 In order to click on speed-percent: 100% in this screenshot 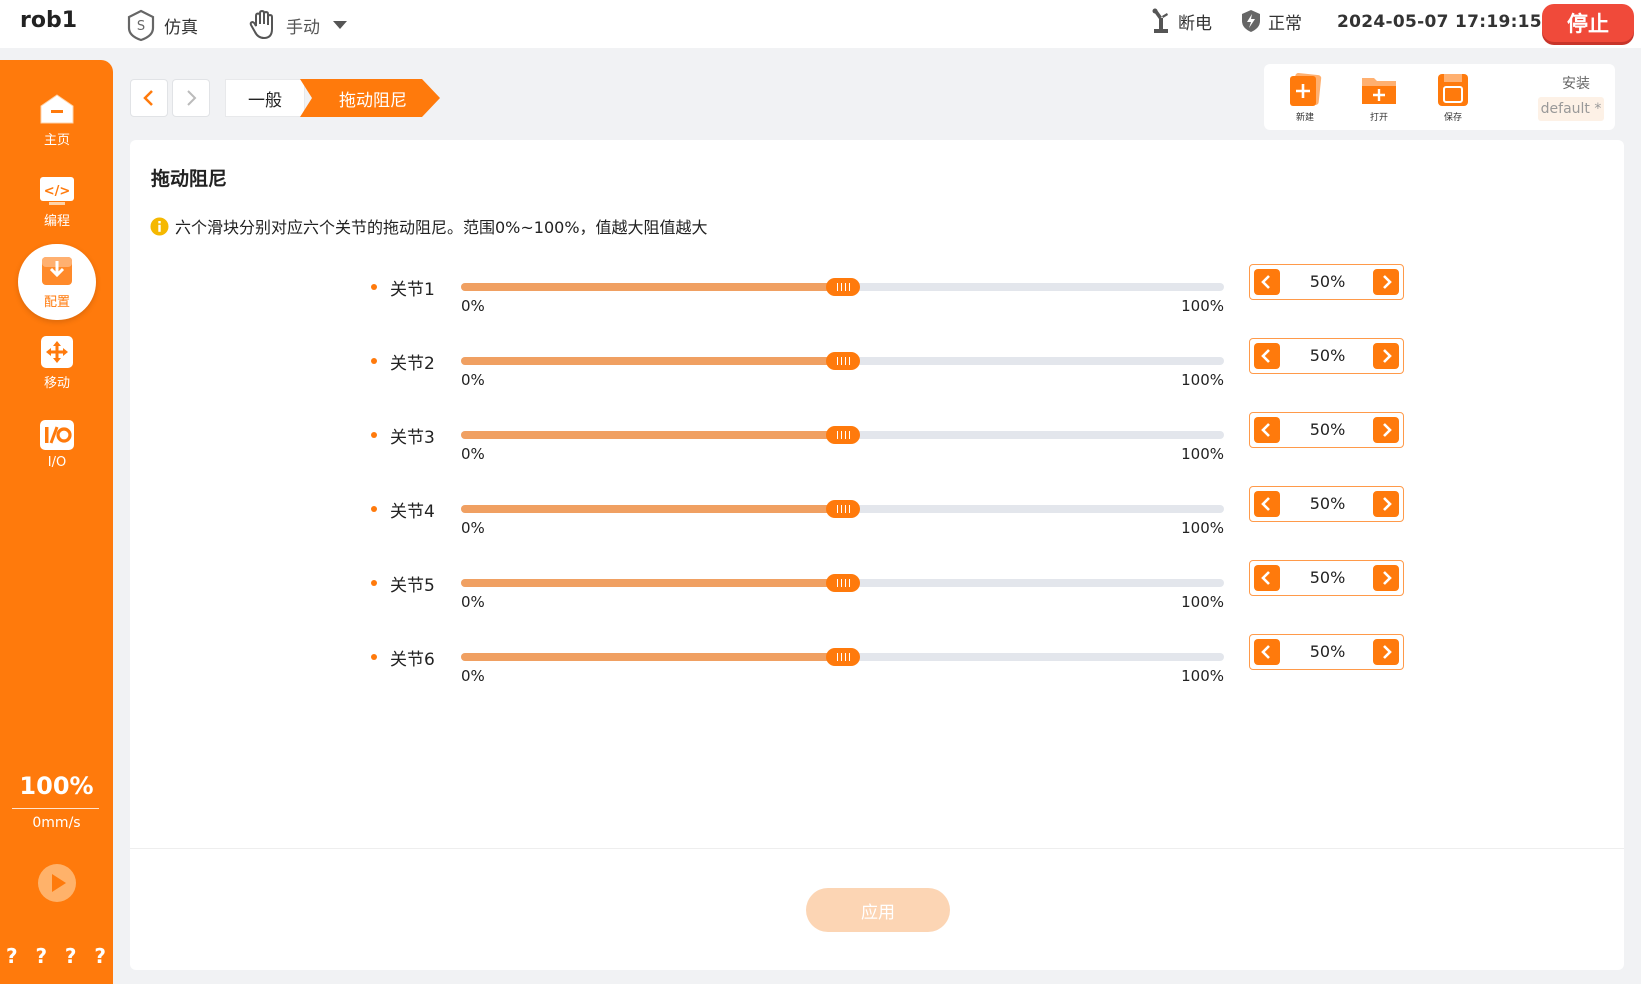, I will do `click(56, 786)`.